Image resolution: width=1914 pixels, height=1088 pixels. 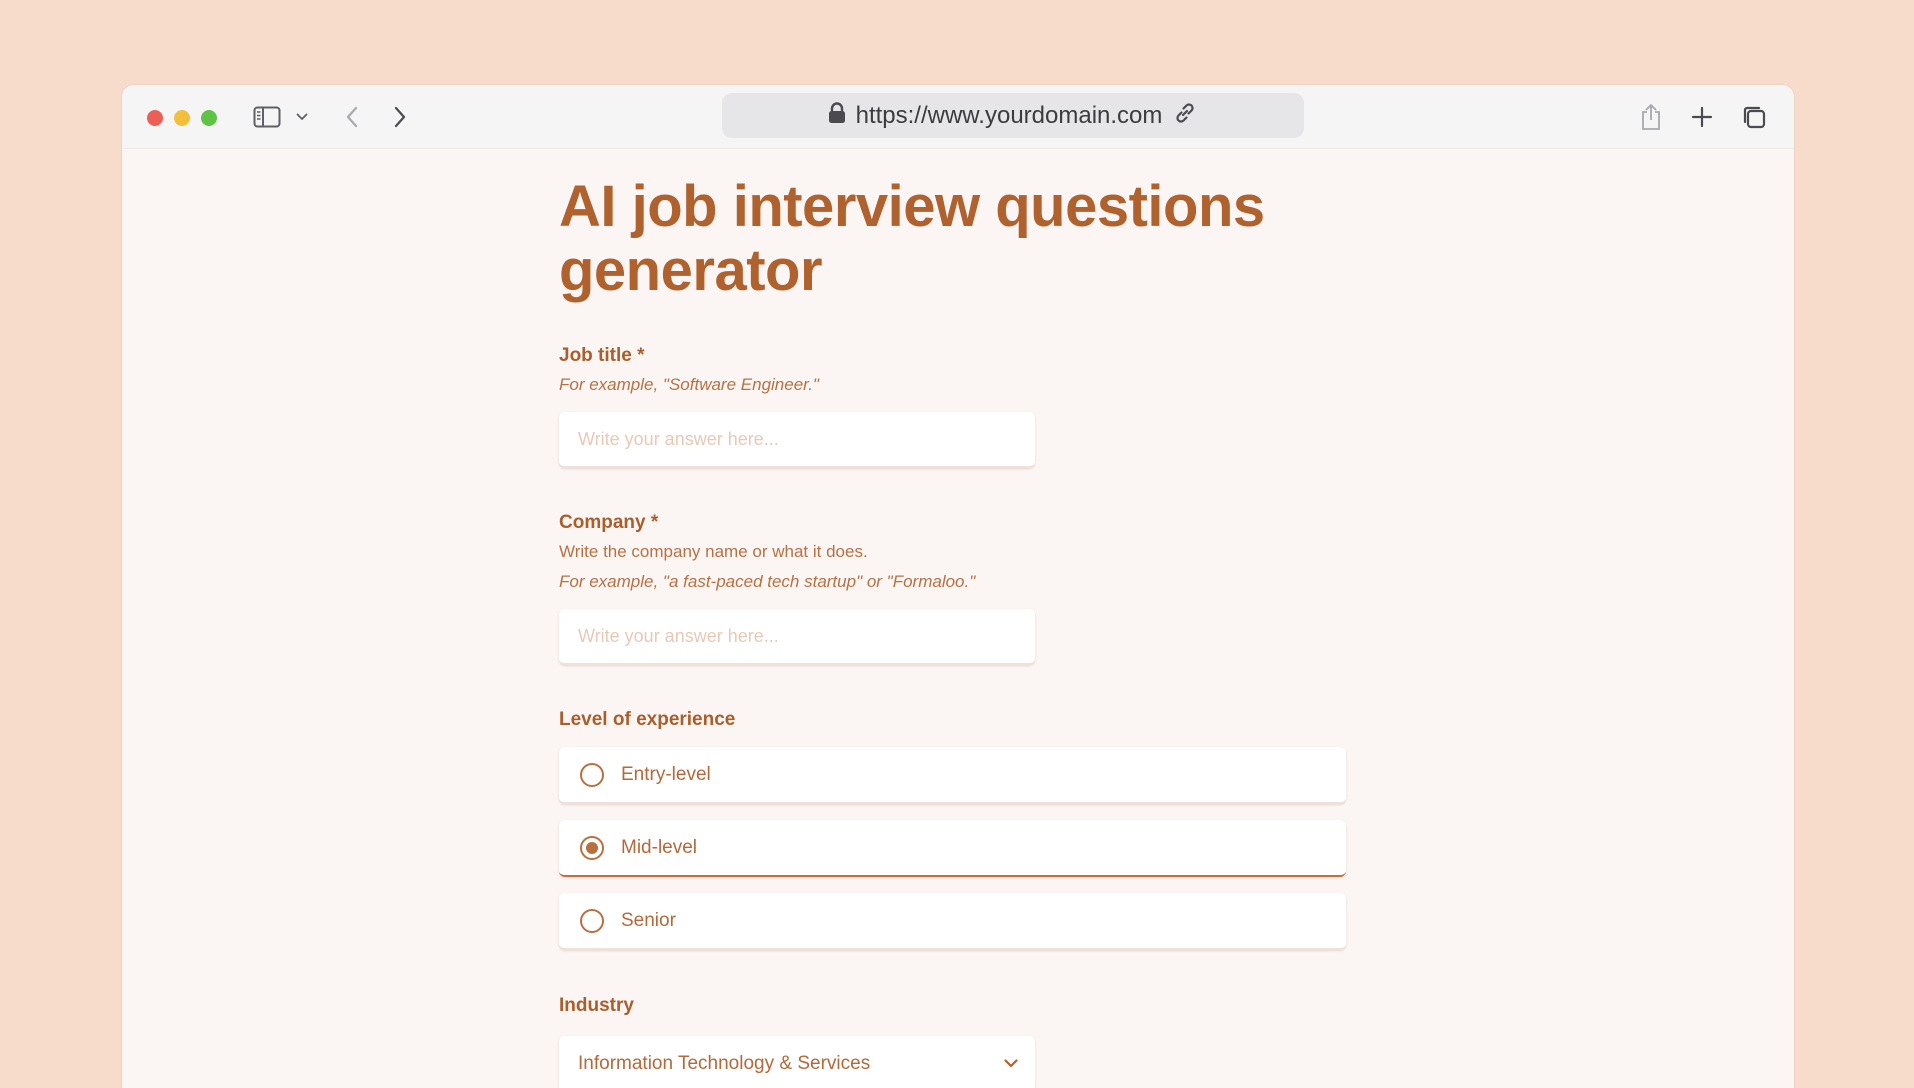 What do you see at coordinates (1009, 115) in the screenshot?
I see `url-text: https://www.yourdomain.com` at bounding box center [1009, 115].